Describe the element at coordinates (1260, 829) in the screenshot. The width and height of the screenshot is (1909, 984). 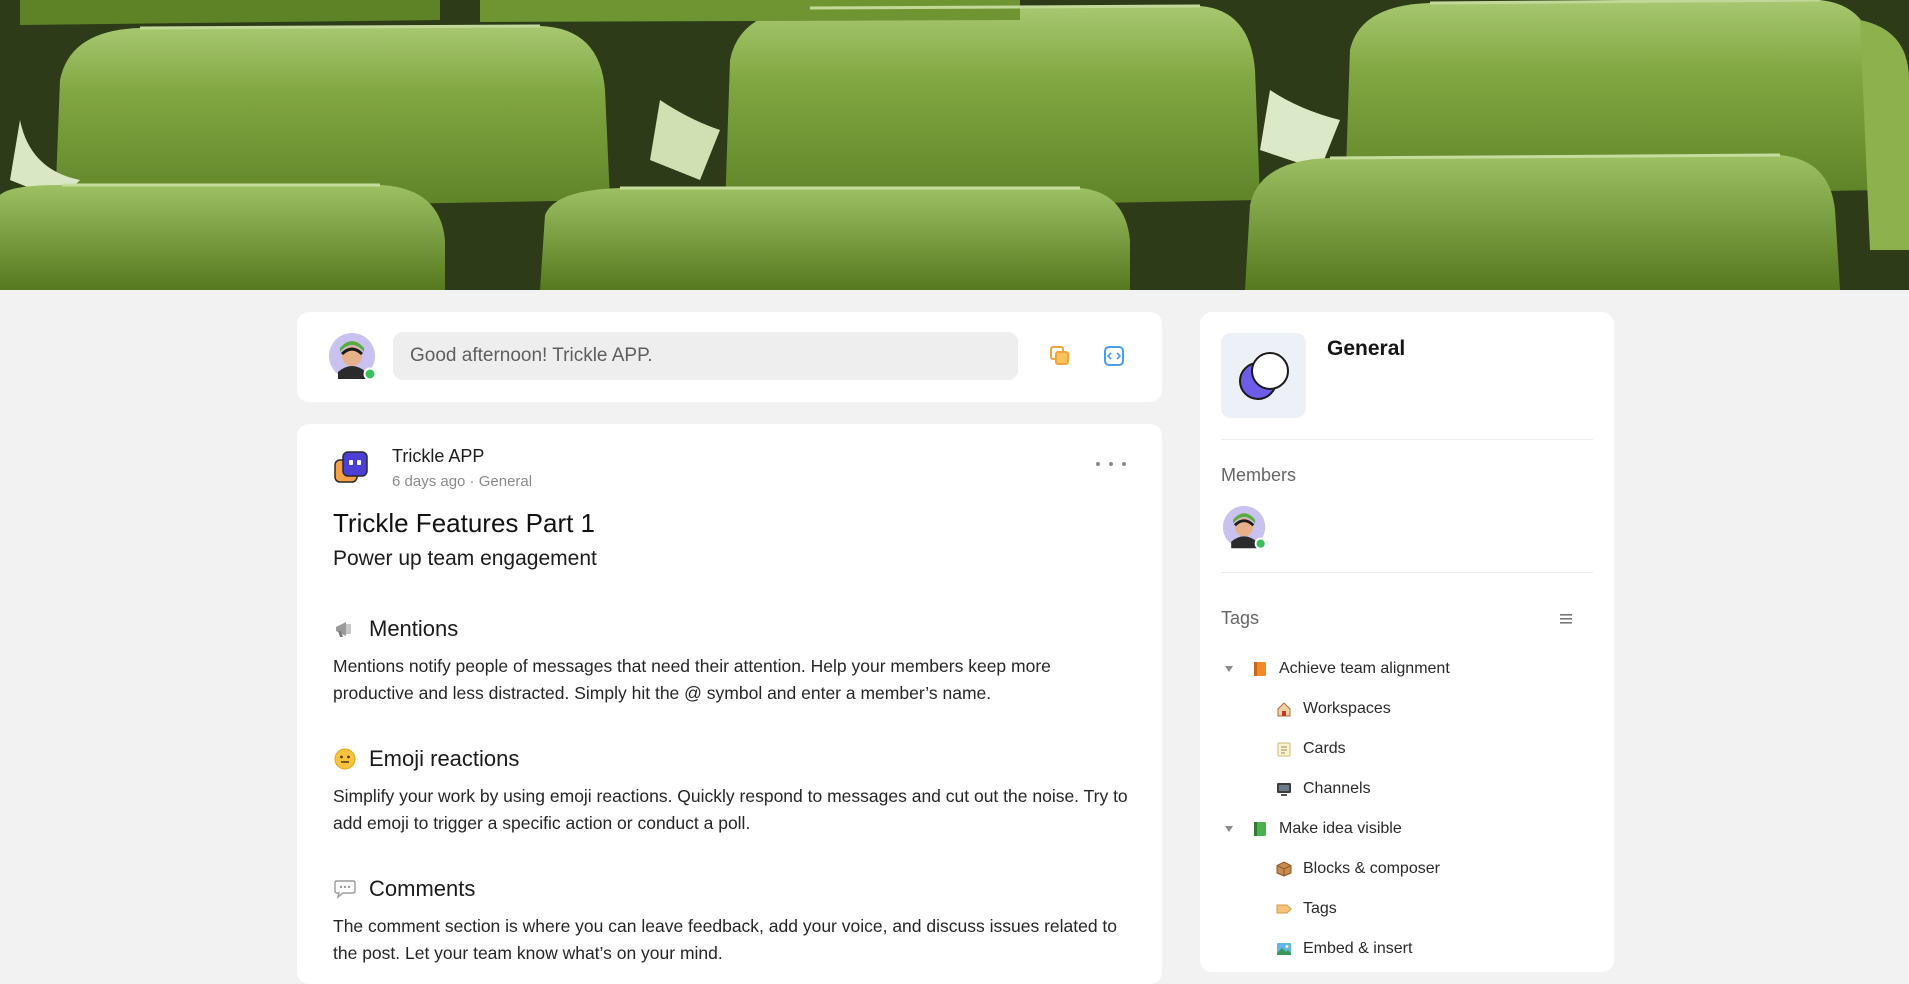
I see `green-book-icon` at that location.